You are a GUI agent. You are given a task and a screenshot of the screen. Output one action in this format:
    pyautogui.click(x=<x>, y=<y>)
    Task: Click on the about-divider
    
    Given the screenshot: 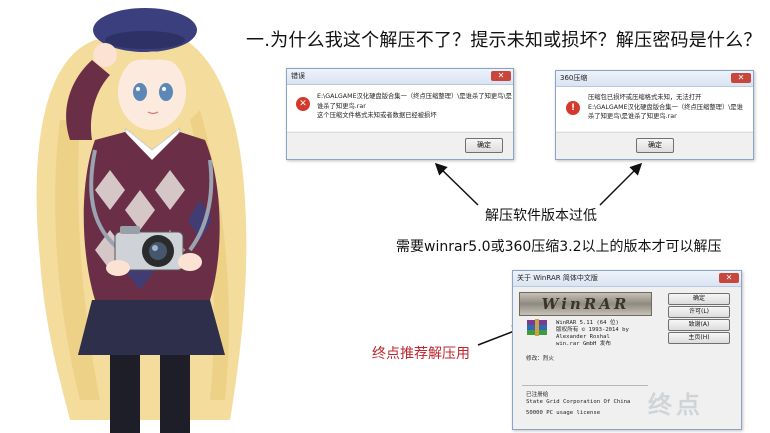 What is the action you would take?
    pyautogui.click(x=585, y=385)
    